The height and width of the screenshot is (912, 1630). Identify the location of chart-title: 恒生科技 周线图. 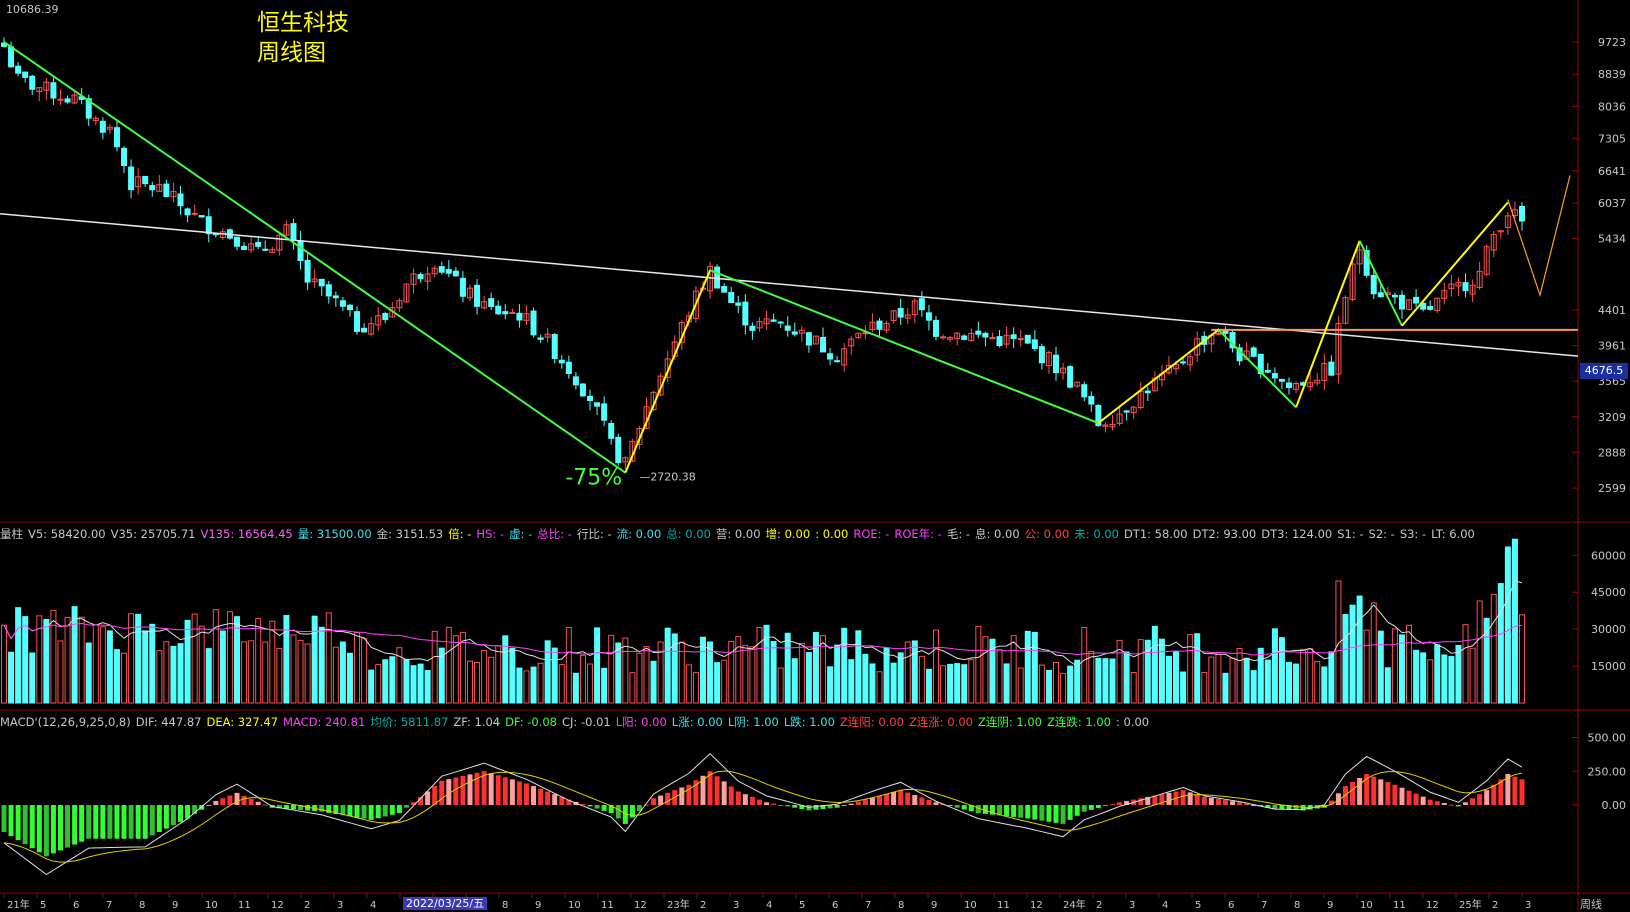
(303, 38).